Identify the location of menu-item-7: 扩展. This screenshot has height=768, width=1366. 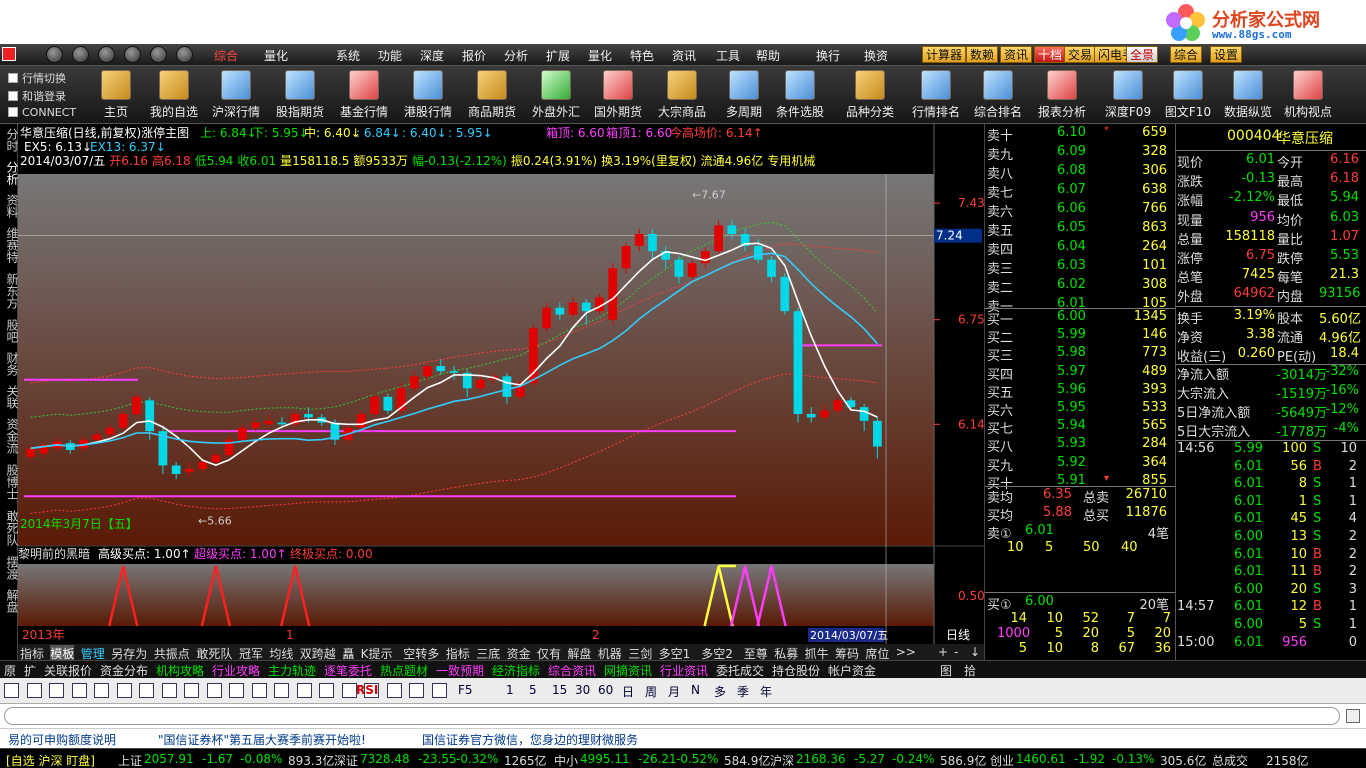
(558, 55).